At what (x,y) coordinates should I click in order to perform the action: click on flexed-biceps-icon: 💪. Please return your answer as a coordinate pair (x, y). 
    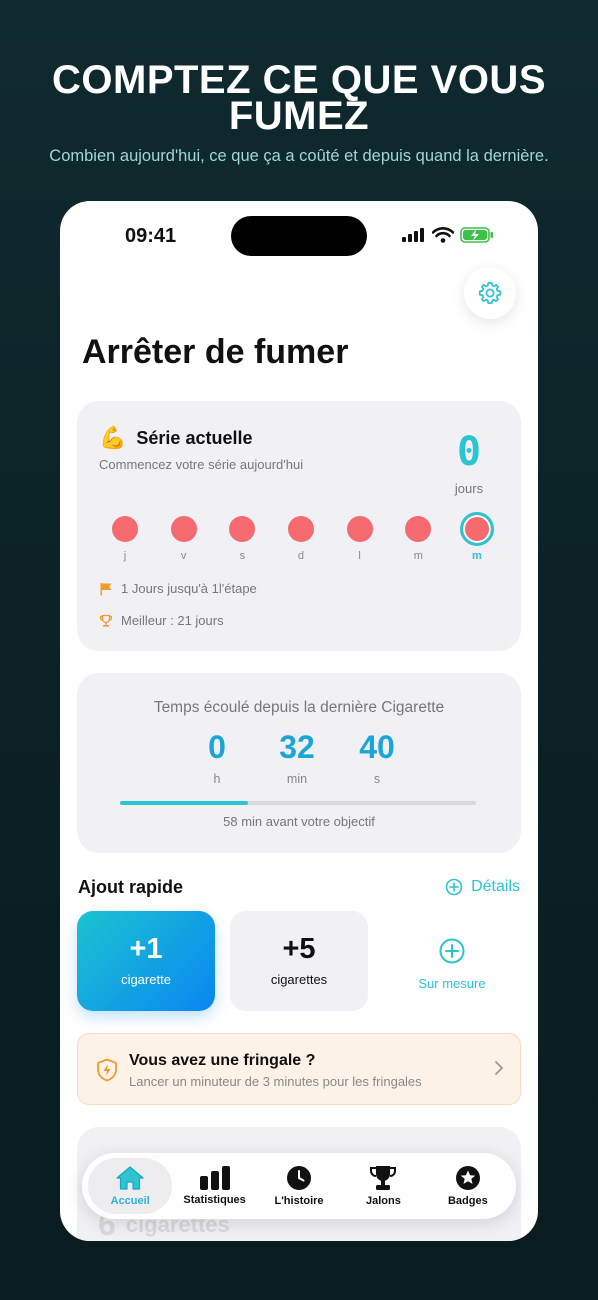
    Looking at the image, I should click on (113, 437).